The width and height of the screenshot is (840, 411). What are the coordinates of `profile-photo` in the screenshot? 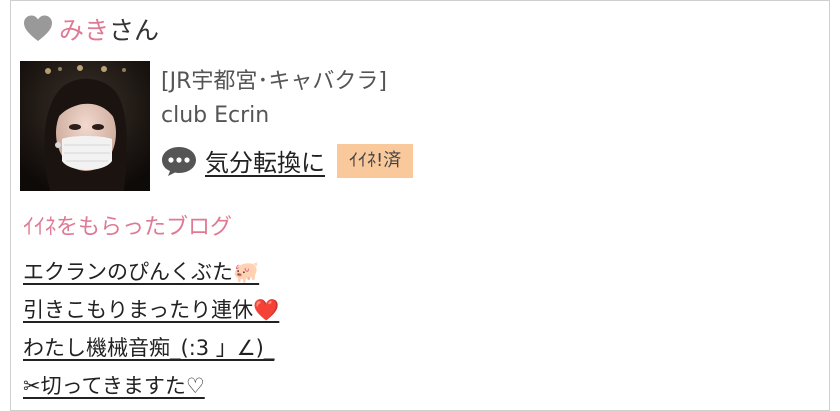 It's located at (85, 126).